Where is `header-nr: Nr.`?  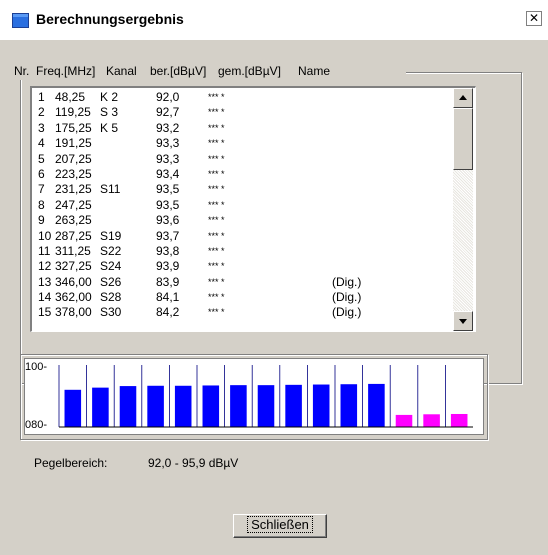
header-nr: Nr. is located at coordinates (22, 71).